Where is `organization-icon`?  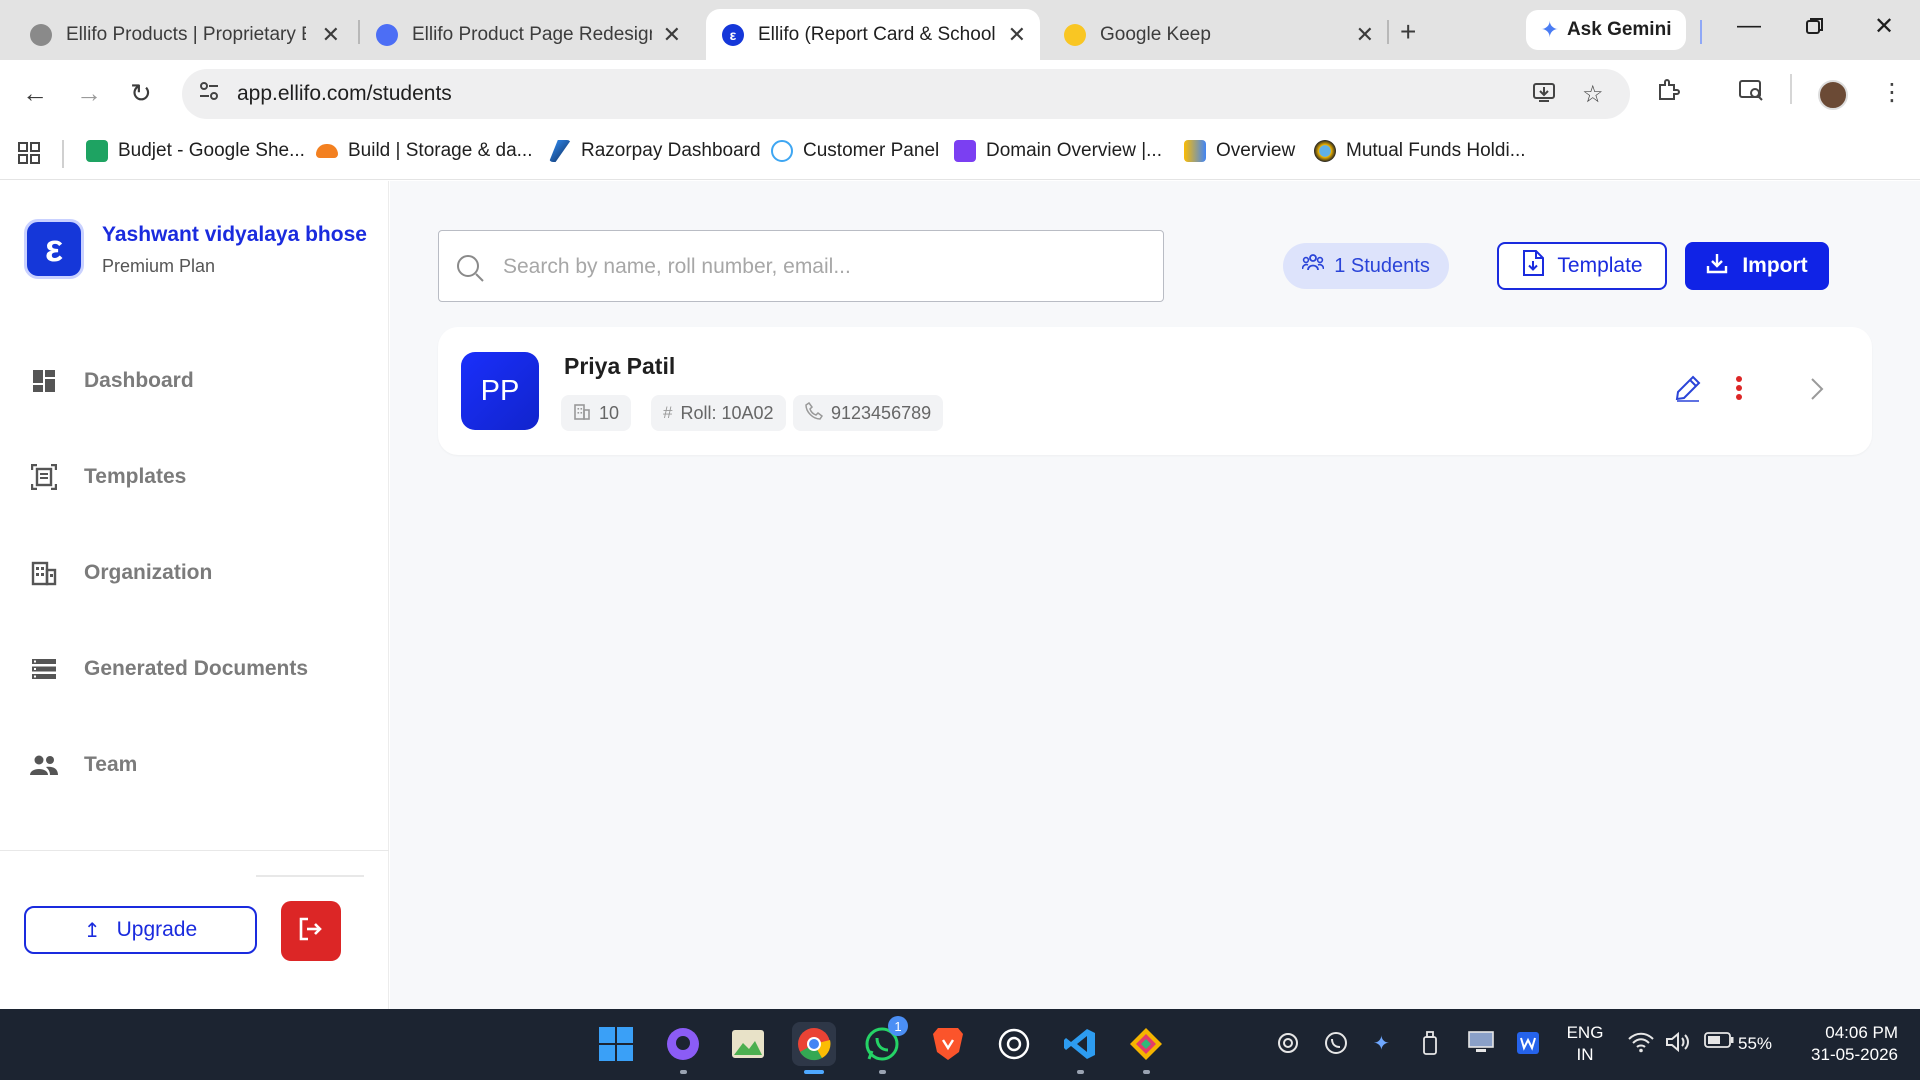 organization-icon is located at coordinates (44, 573).